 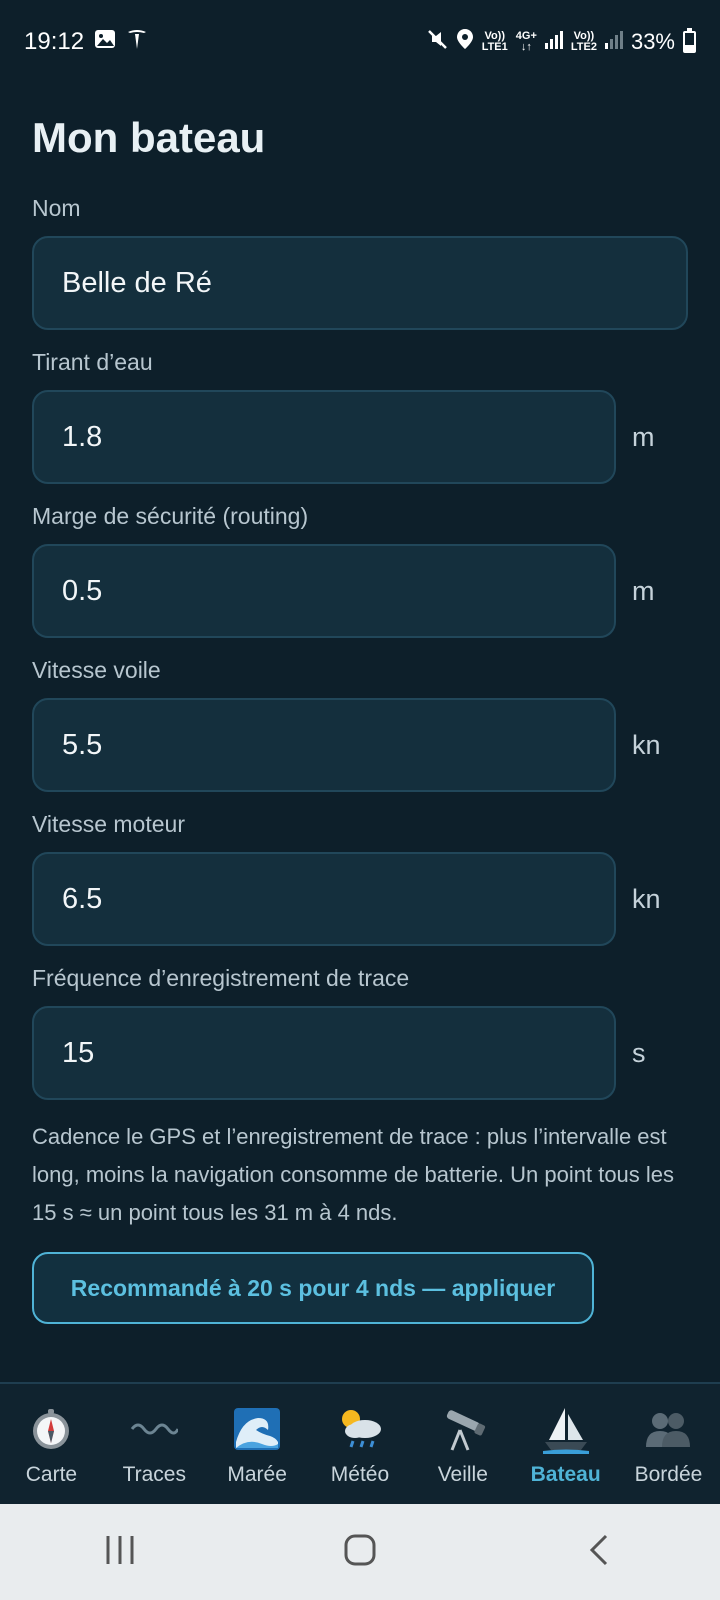 What do you see at coordinates (324, 745) in the screenshot?
I see `sail-speed-input: 5.5` at bounding box center [324, 745].